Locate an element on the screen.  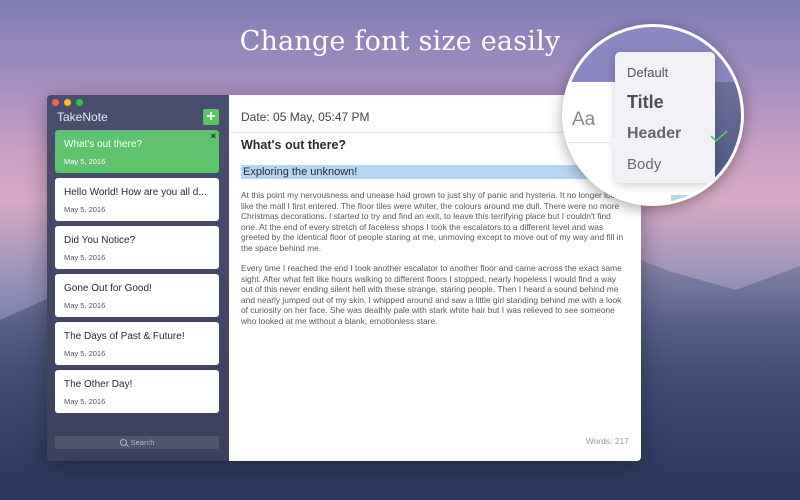
zoom-window-button is located at coordinates (79, 102).